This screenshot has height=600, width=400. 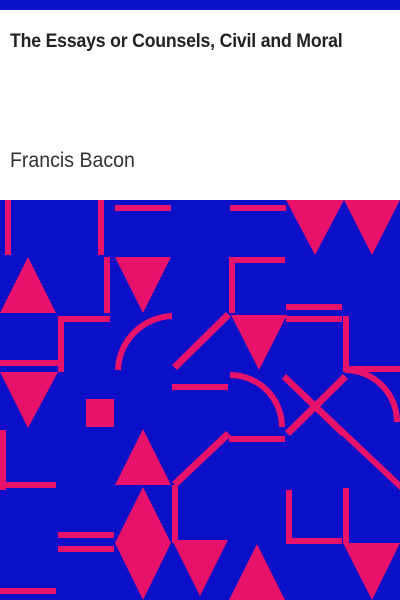 I want to click on book-title: The Essays or Counsels, Civil and Moral, so click(x=176, y=41).